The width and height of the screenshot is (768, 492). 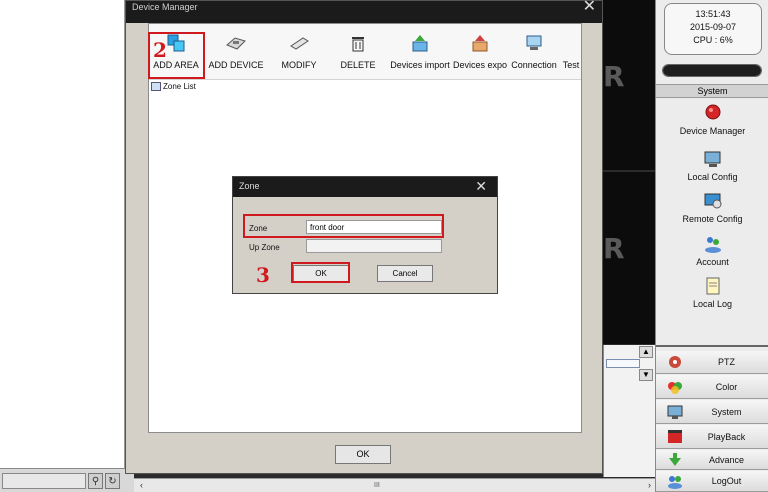 I want to click on zone-list-tree-root: Zone List, so click(x=173, y=86).